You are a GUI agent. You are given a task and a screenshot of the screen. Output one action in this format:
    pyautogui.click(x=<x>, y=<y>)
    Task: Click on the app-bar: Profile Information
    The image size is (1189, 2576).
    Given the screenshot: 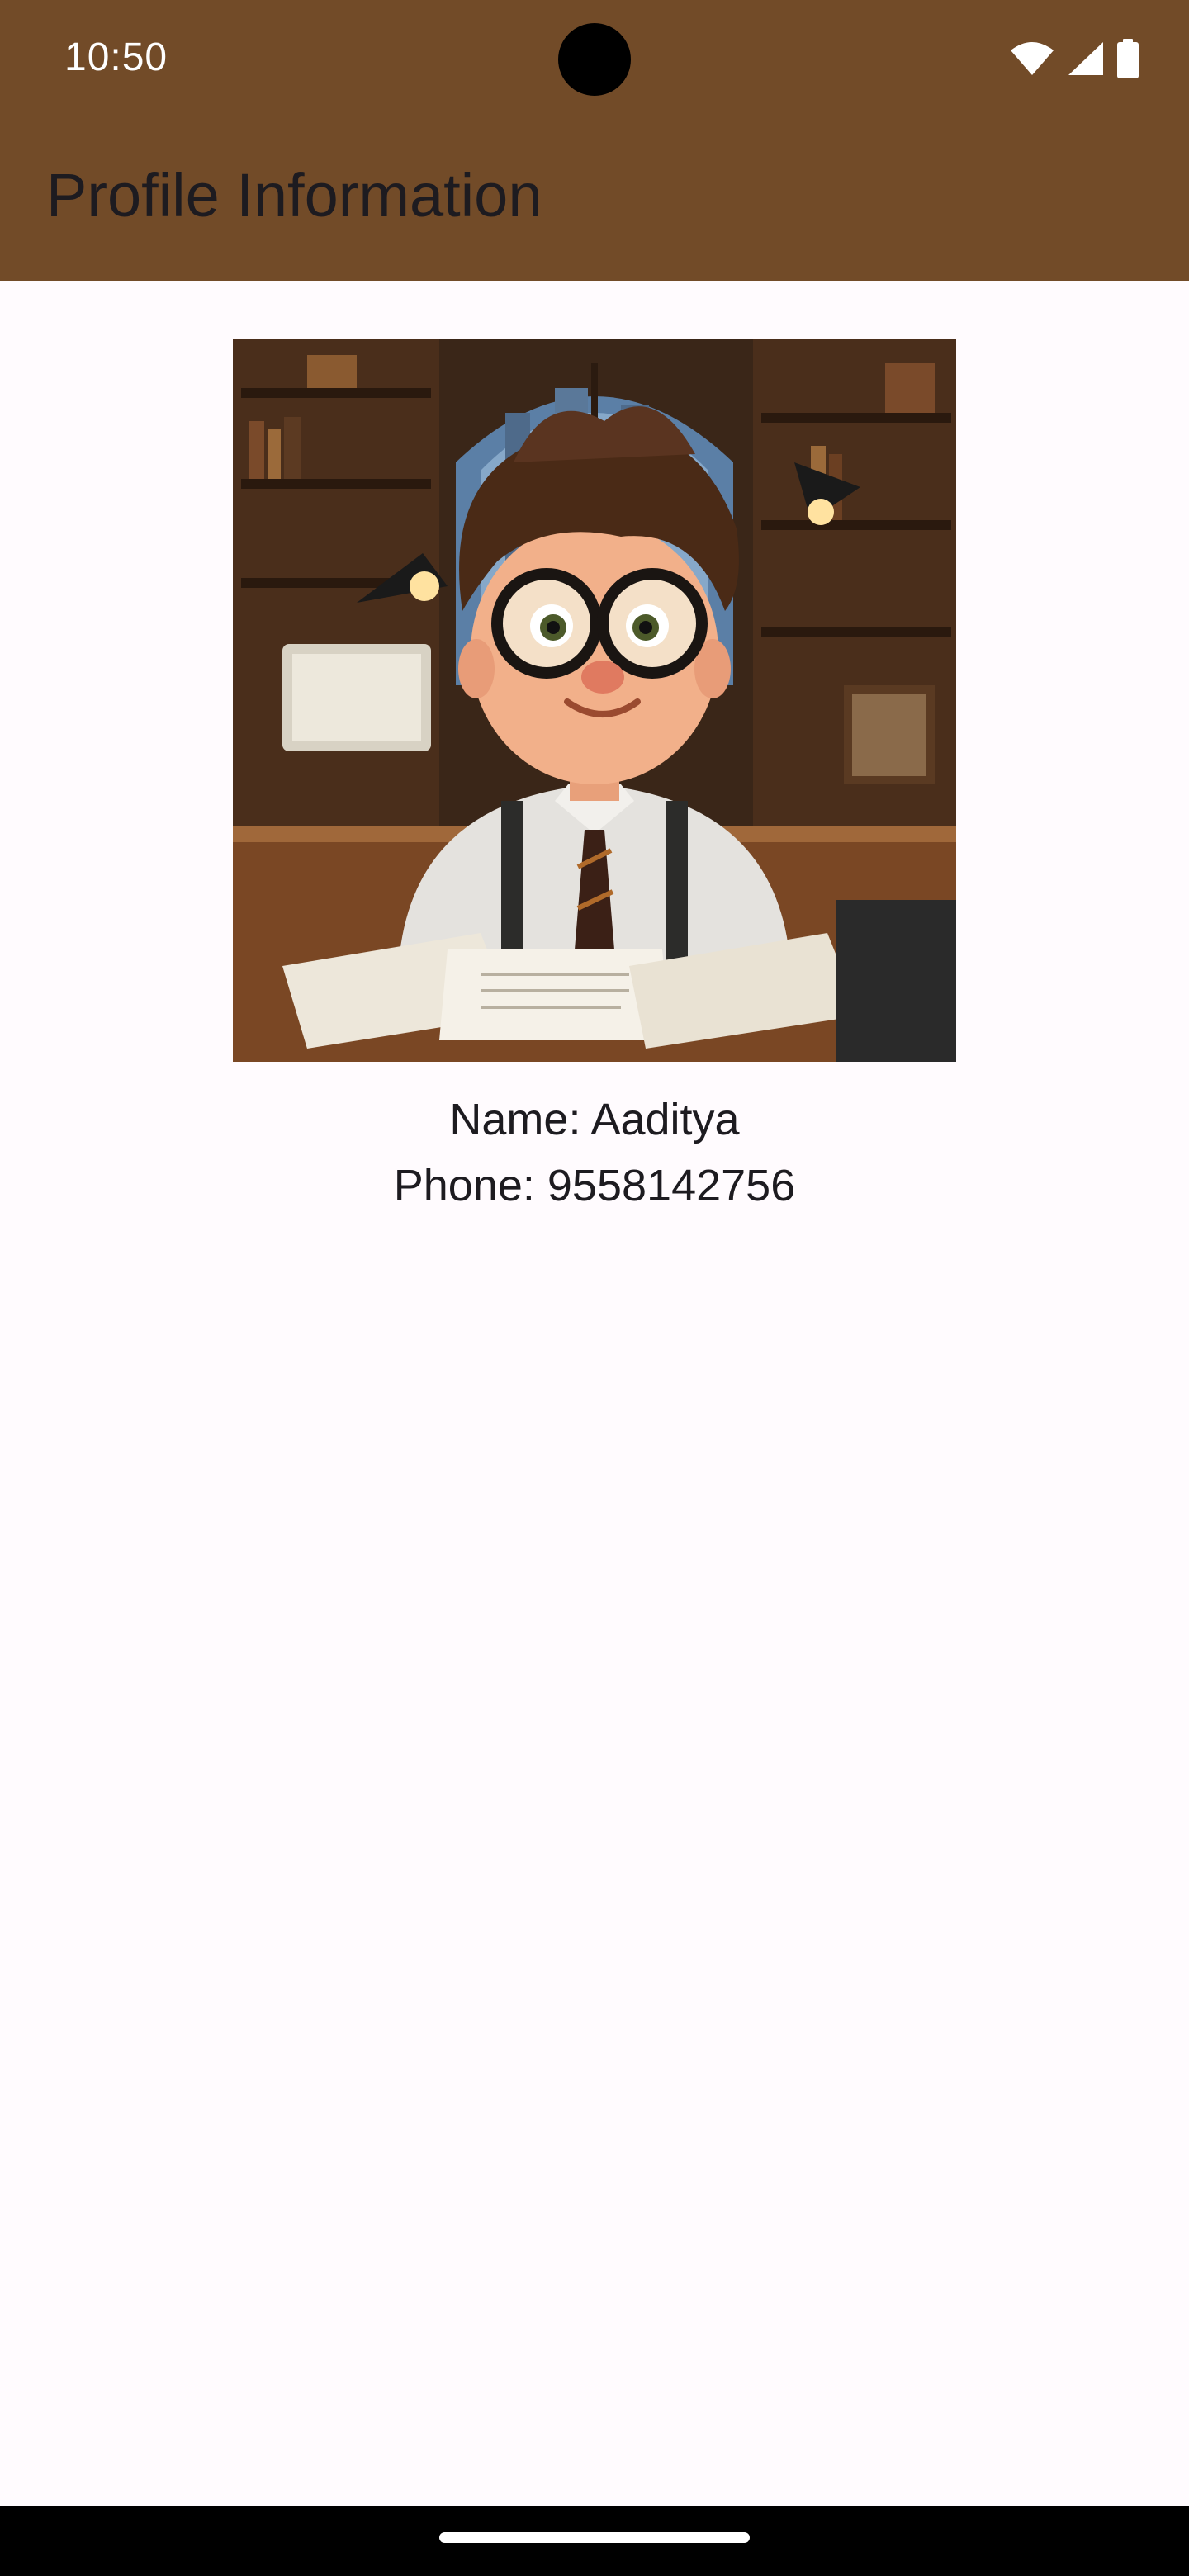 What is the action you would take?
    pyautogui.click(x=594, y=202)
    